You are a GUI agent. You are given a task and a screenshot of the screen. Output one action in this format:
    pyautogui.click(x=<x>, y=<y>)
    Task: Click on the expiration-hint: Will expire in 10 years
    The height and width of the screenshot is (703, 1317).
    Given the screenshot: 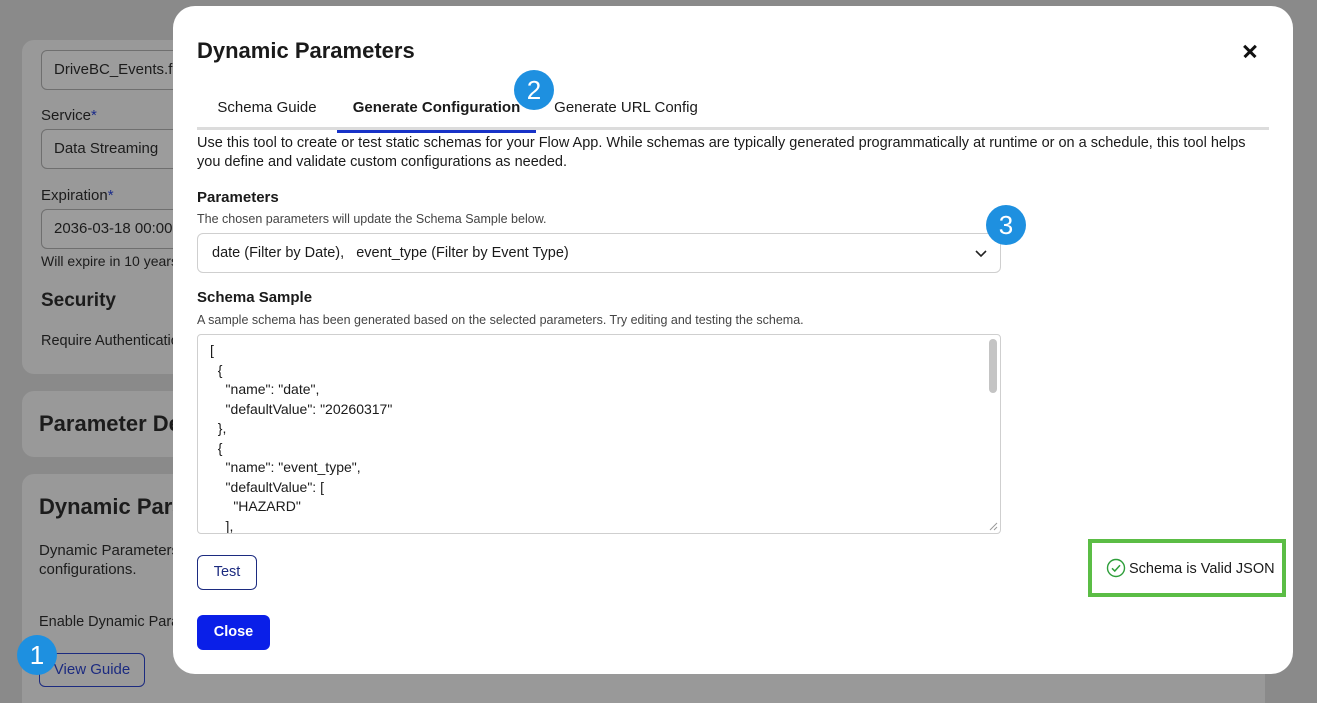 What is the action you would take?
    pyautogui.click(x=109, y=261)
    